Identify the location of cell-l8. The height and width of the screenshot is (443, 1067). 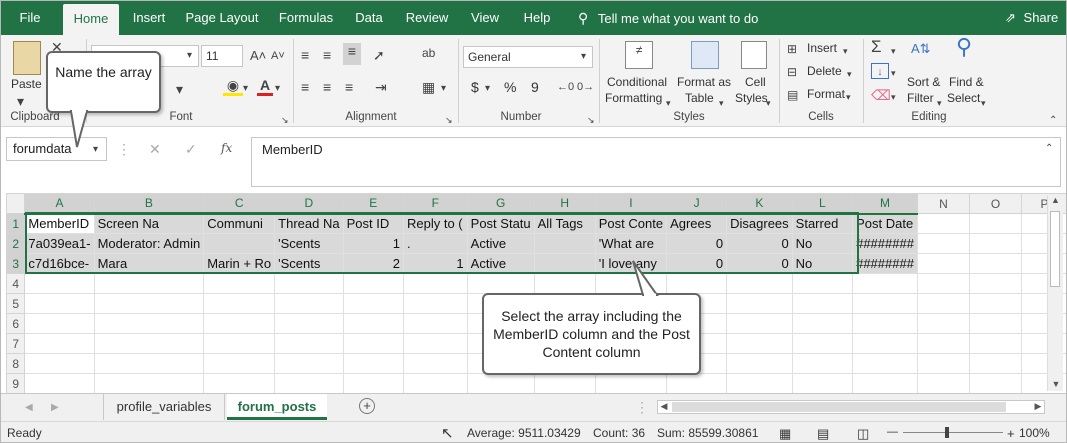
(822, 363).